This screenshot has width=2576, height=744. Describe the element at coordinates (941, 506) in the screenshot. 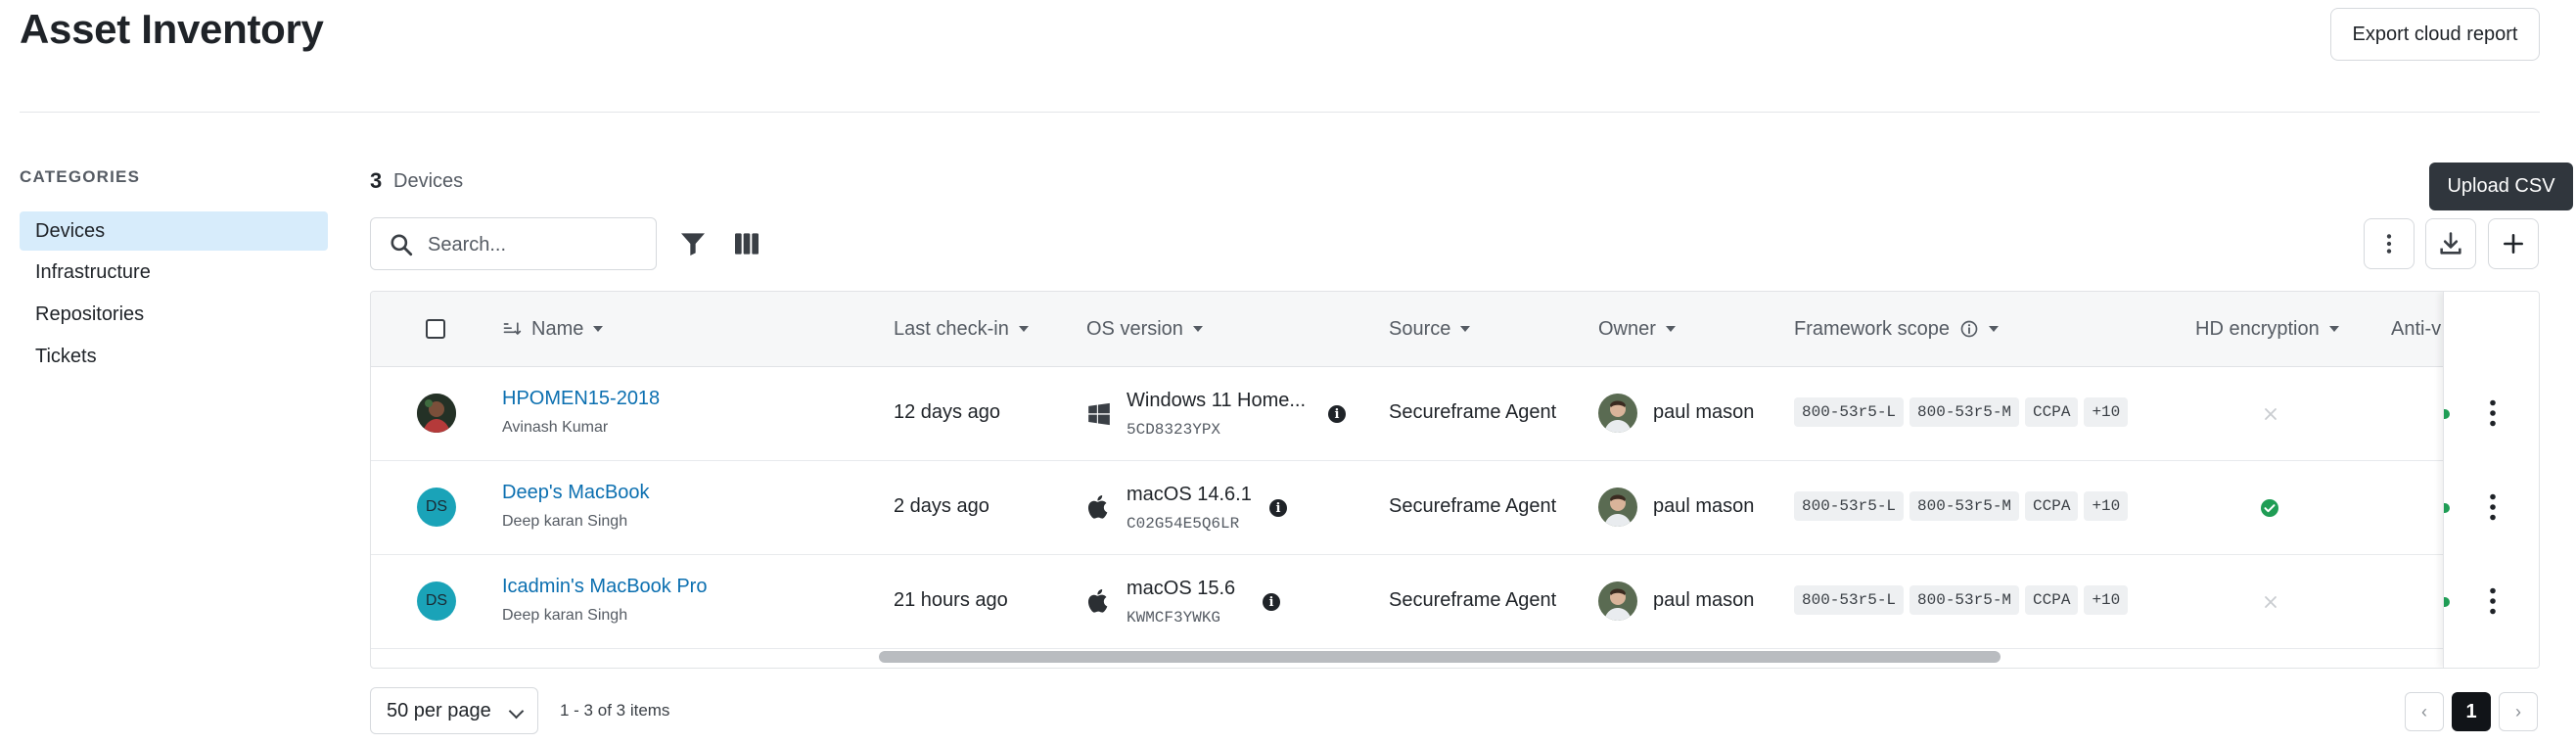

I see `last-checkin: 2 days ago` at that location.